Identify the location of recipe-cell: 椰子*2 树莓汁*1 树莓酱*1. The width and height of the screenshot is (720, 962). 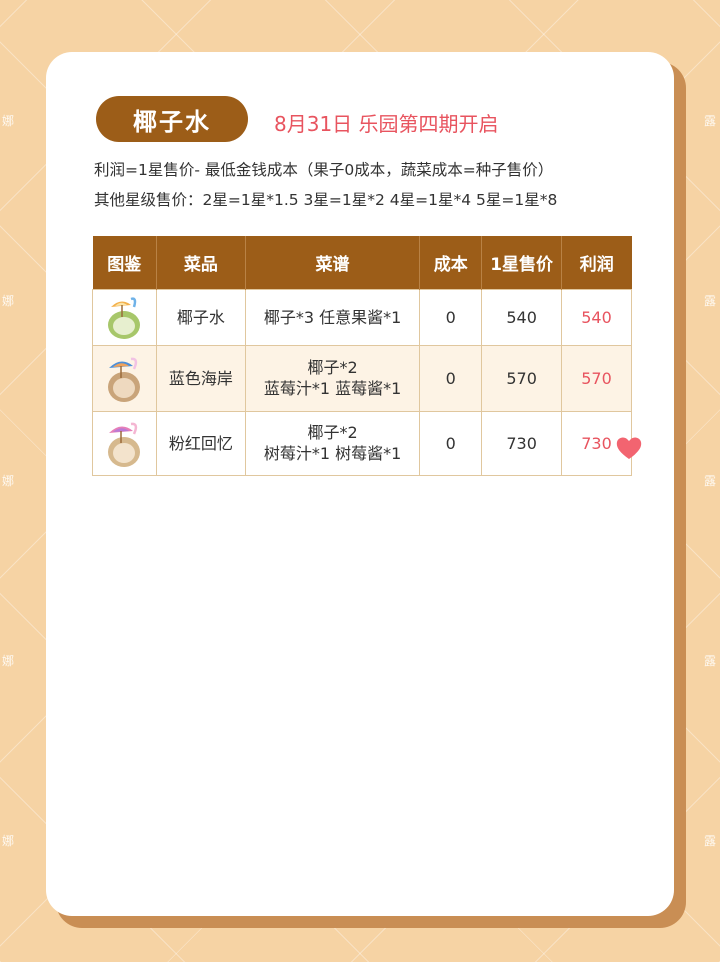
(332, 443).